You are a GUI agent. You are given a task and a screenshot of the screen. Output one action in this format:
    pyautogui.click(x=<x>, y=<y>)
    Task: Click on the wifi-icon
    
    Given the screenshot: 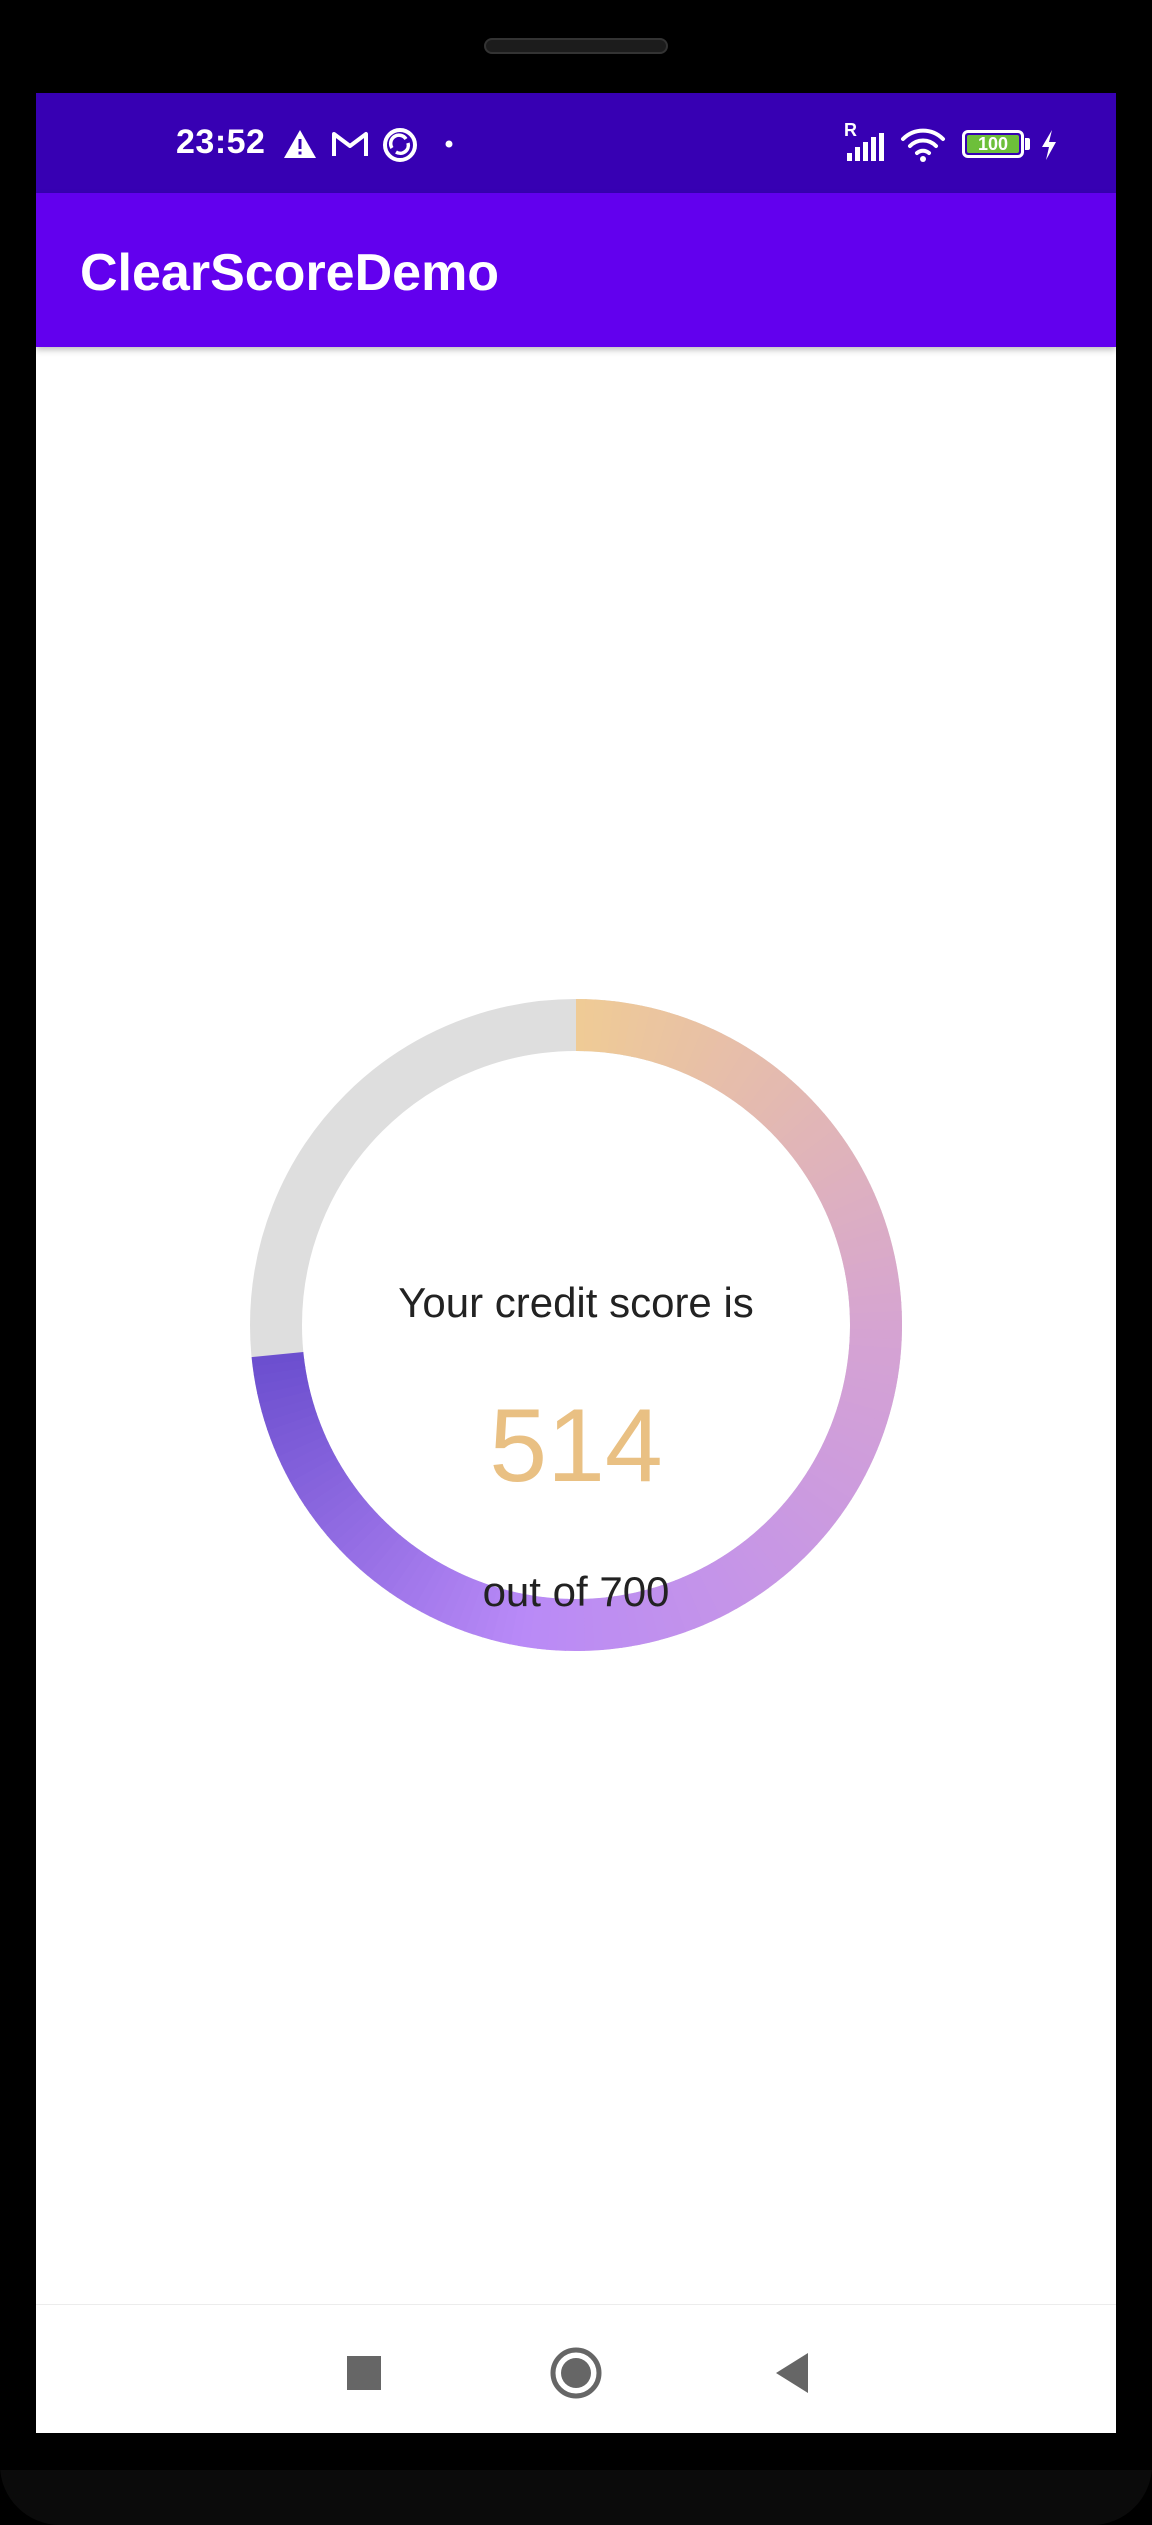 What is the action you would take?
    pyautogui.click(x=923, y=145)
    